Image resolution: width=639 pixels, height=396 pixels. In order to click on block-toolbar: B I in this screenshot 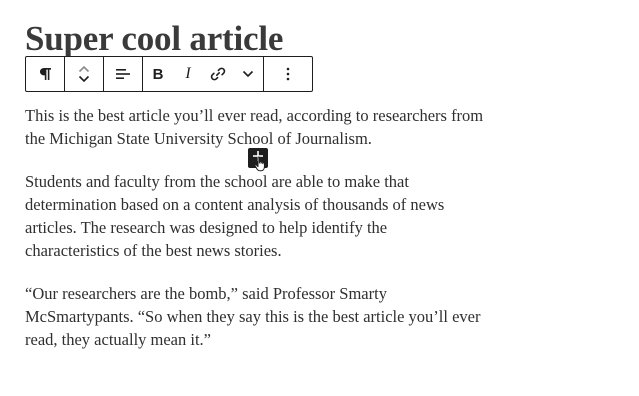, I will do `click(169, 74)`.